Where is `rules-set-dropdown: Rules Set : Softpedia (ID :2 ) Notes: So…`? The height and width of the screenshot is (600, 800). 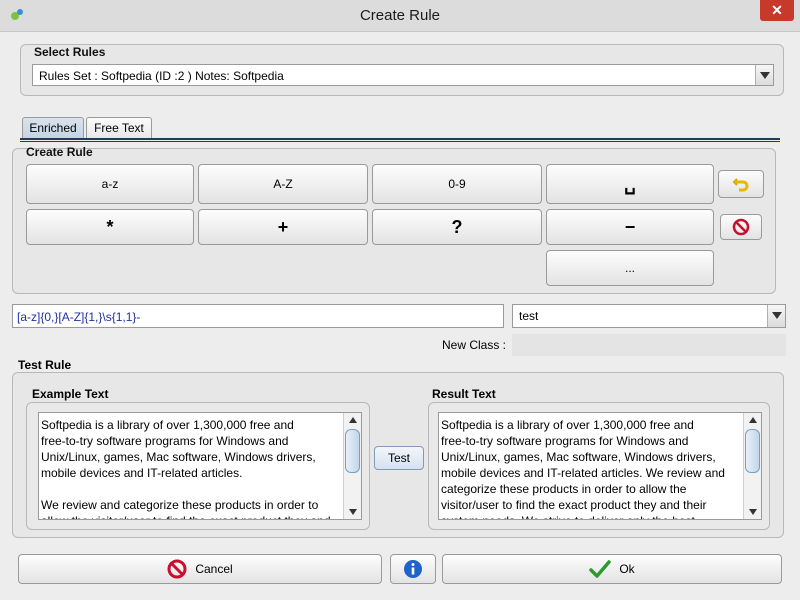 rules-set-dropdown: Rules Set : Softpedia (ID :2 ) Notes: So… is located at coordinates (403, 75).